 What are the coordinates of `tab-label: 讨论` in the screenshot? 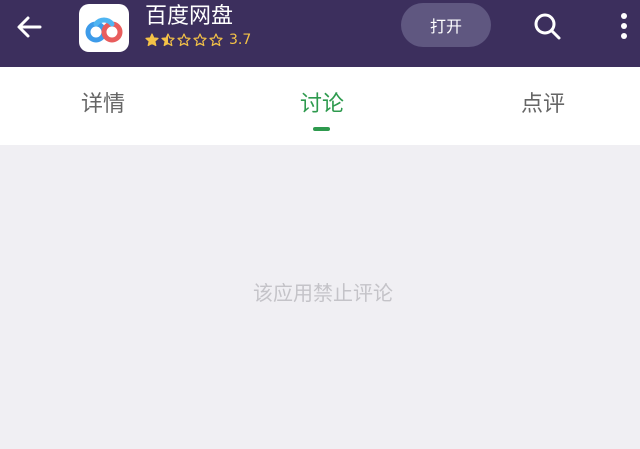 It's located at (321, 104).